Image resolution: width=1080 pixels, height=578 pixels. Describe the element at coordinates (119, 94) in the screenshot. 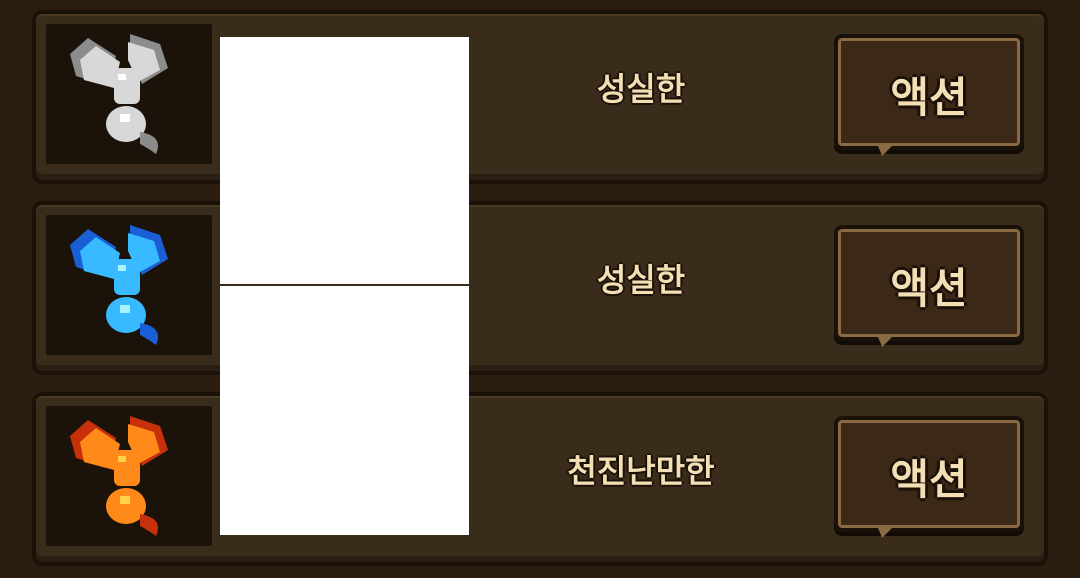

I see `gray-dragon-icon` at that location.